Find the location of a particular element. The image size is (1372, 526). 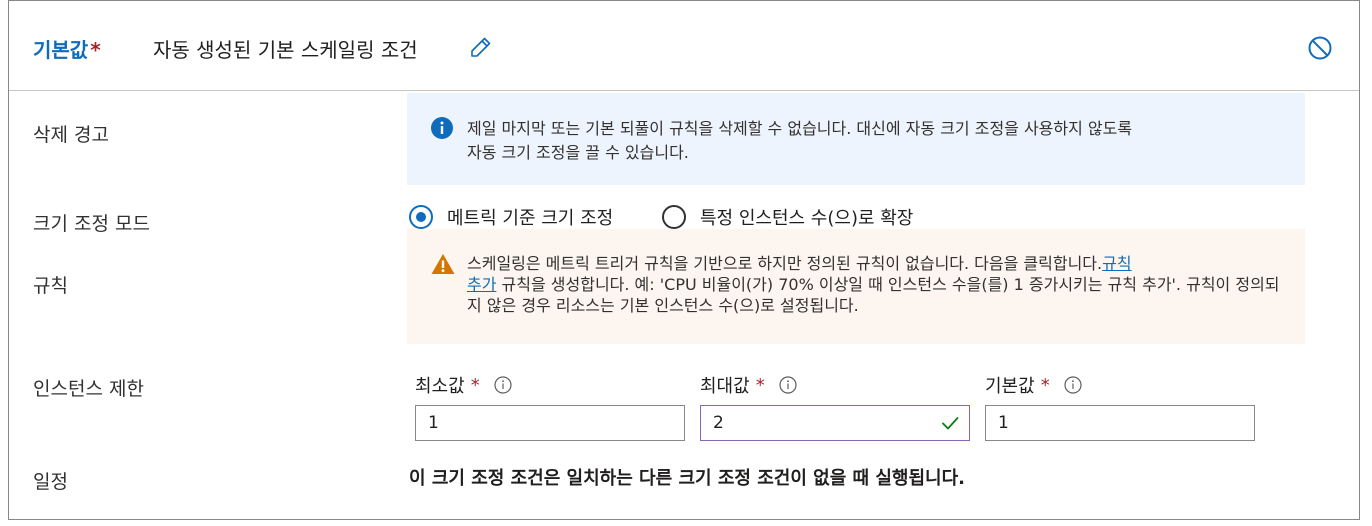

minimum-field: 최소값 * is located at coordinates (550, 407).